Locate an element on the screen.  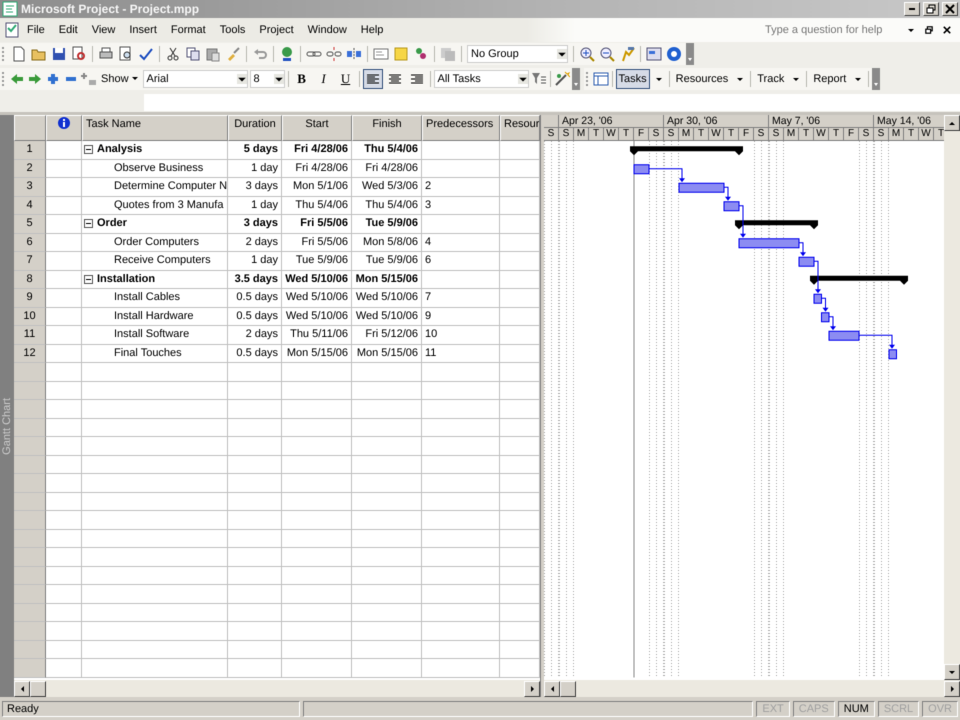
indent-icon is located at coordinates (89, 79).